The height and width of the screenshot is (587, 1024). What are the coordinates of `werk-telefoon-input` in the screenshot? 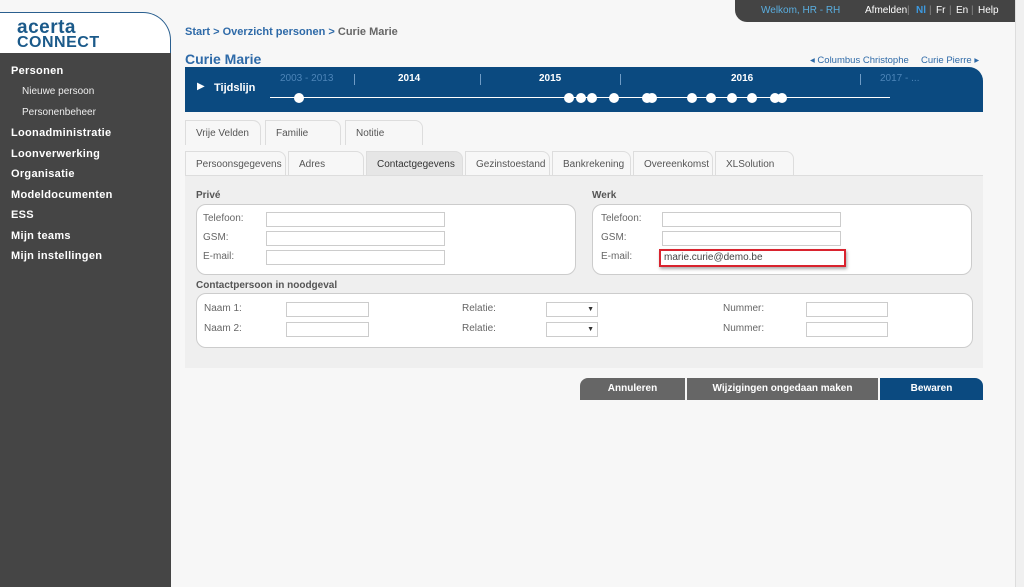 It's located at (751, 219).